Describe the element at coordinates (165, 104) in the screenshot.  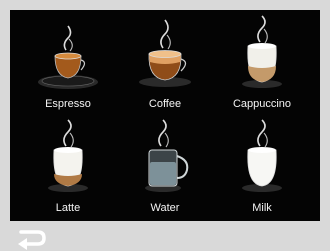
I see `drink-label-coffee: Coffee` at that location.